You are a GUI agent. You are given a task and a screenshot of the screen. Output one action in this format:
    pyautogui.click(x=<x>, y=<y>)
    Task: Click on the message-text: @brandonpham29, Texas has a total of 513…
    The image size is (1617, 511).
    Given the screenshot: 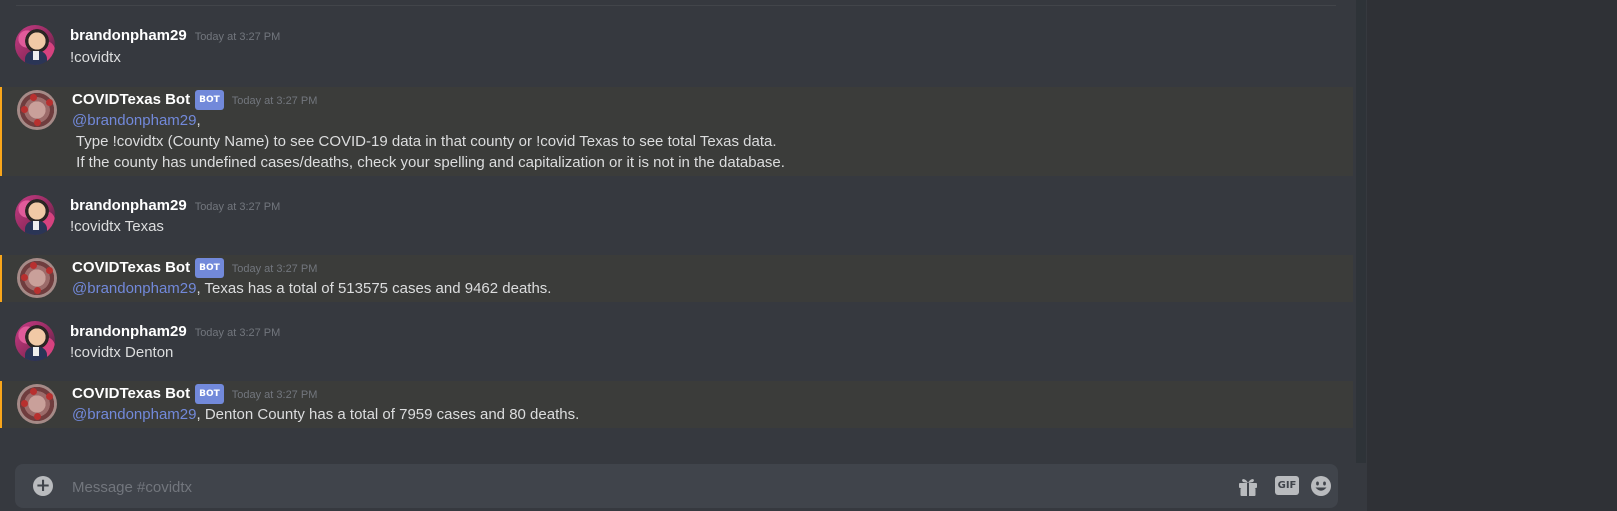 What is the action you would take?
    pyautogui.click(x=311, y=288)
    